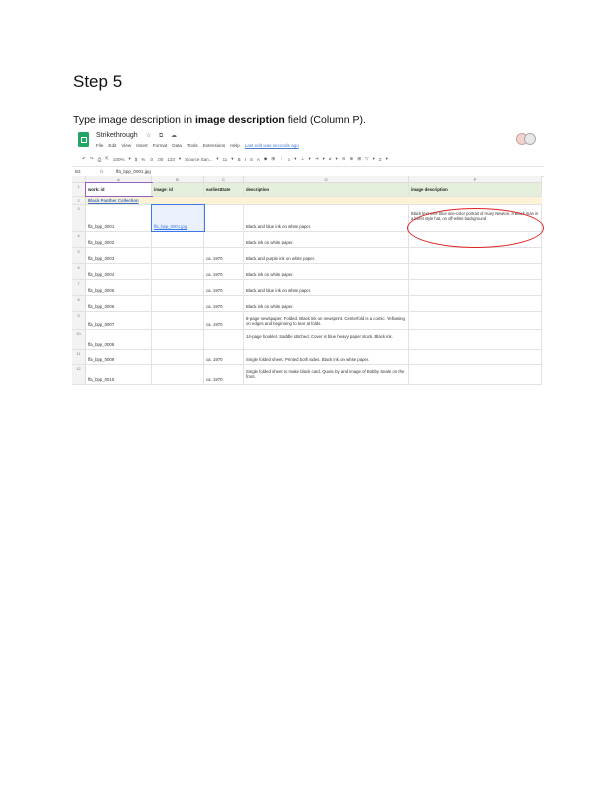  What do you see at coordinates (163, 136) in the screenshot?
I see `star-move-cloud-icons: ☆ ⧉ ☁` at bounding box center [163, 136].